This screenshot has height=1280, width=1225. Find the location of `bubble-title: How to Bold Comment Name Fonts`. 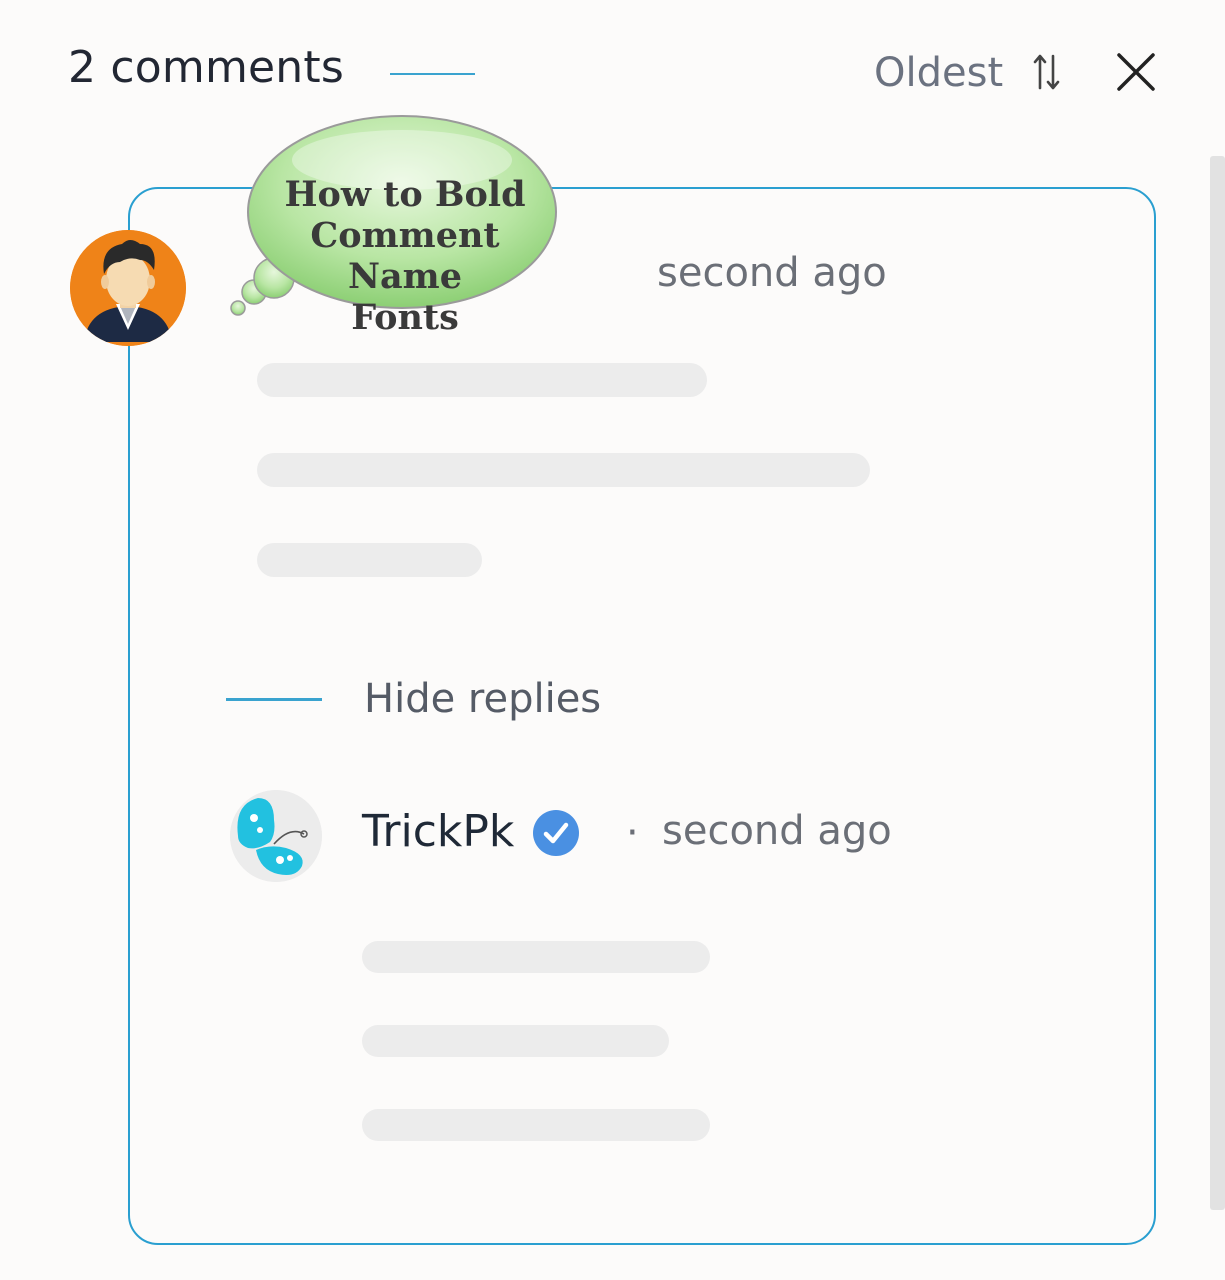

bubble-title: How to Bold Comment Name Fonts is located at coordinates (405, 256).